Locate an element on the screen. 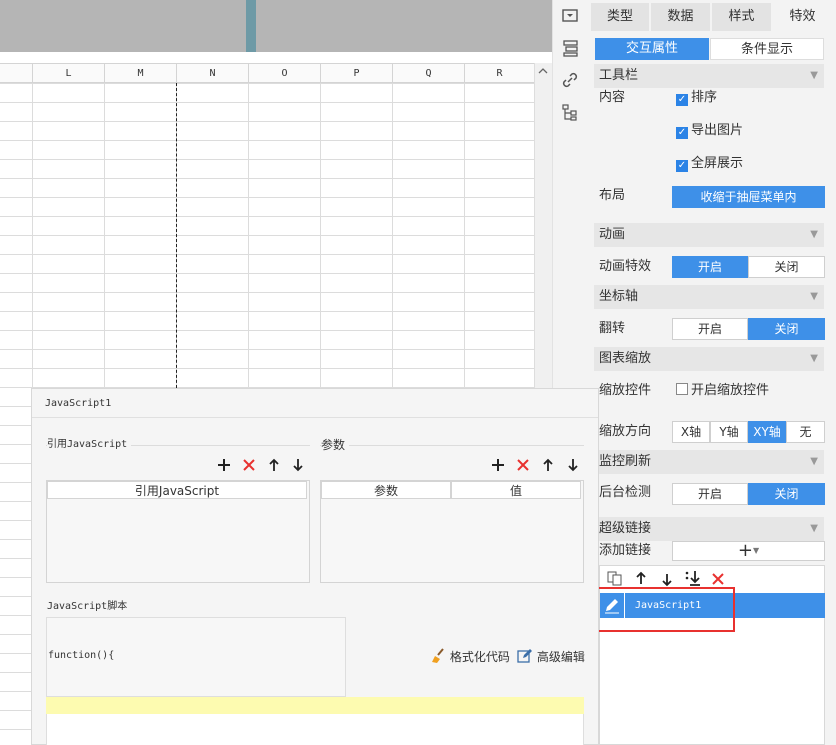  zoom-direction-label: 缩放方向 is located at coordinates (625, 431).